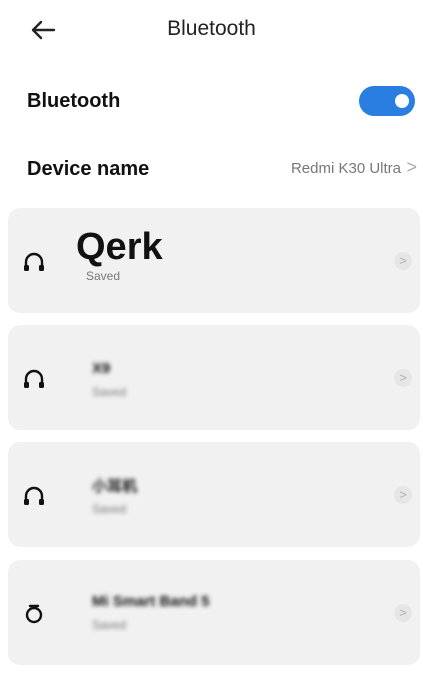 Image resolution: width=423 pixels, height=688 pixels. What do you see at coordinates (101, 368) in the screenshot?
I see `device-name: X9` at bounding box center [101, 368].